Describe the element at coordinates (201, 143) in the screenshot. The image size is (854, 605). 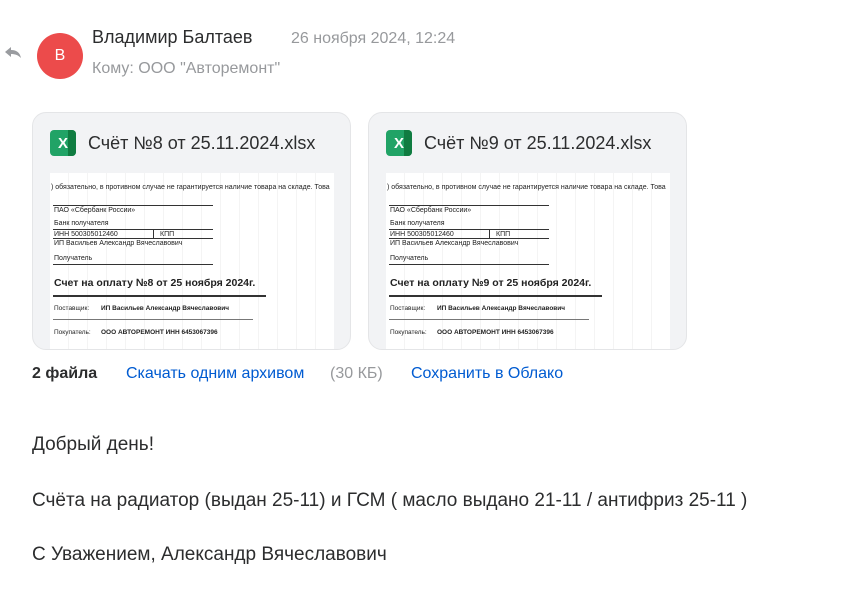
I see `attachment-filename: Счёт №8 от 25.11.2024.xlsx` at that location.